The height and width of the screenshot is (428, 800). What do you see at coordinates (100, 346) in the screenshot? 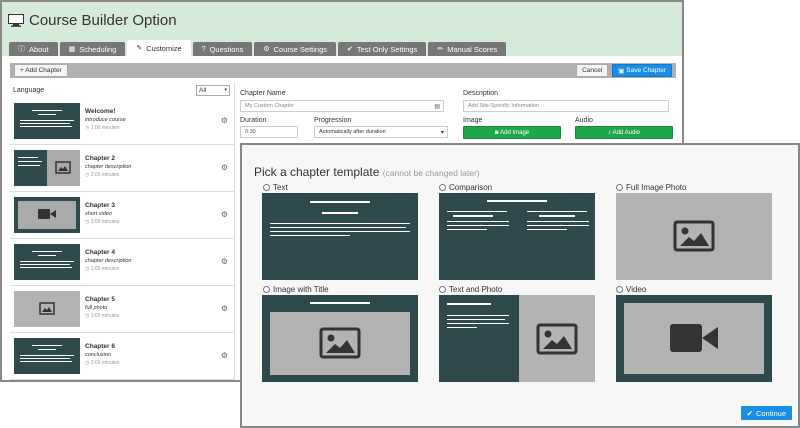
I see `chapter-name: Chapter 6` at bounding box center [100, 346].